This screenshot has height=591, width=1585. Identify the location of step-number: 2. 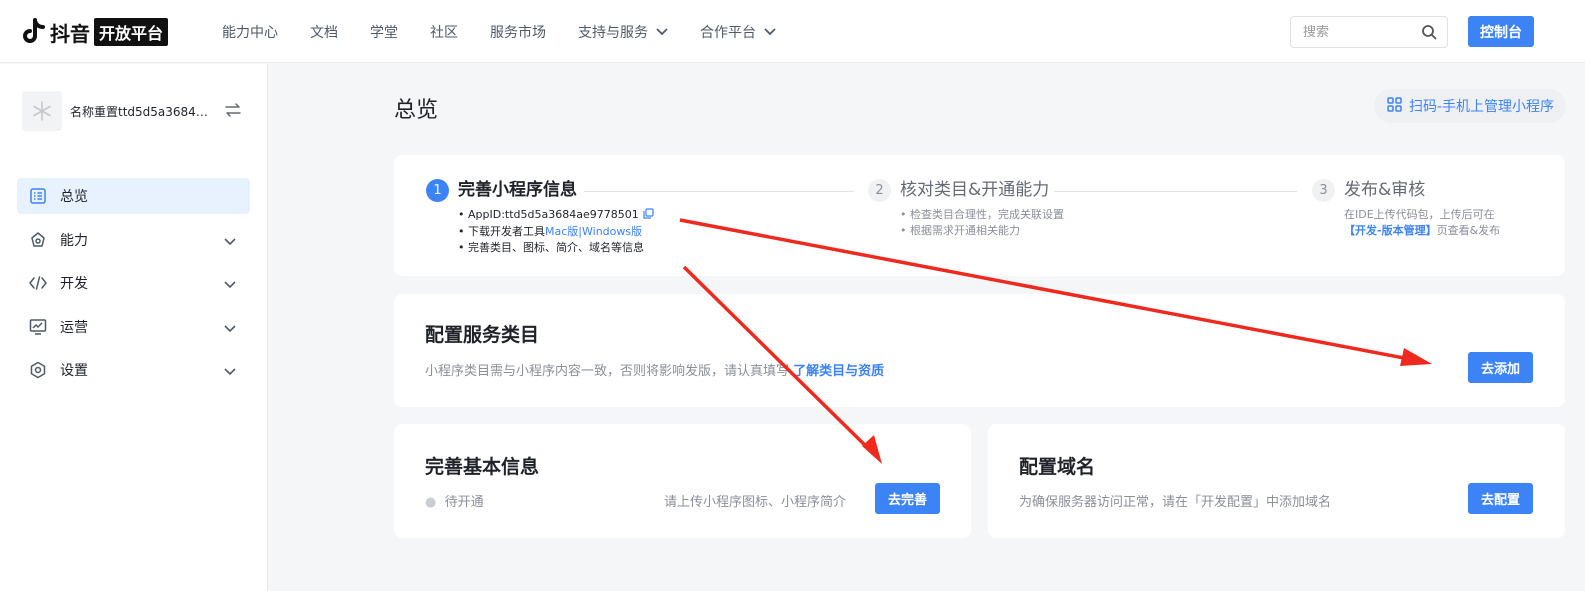
(879, 190).